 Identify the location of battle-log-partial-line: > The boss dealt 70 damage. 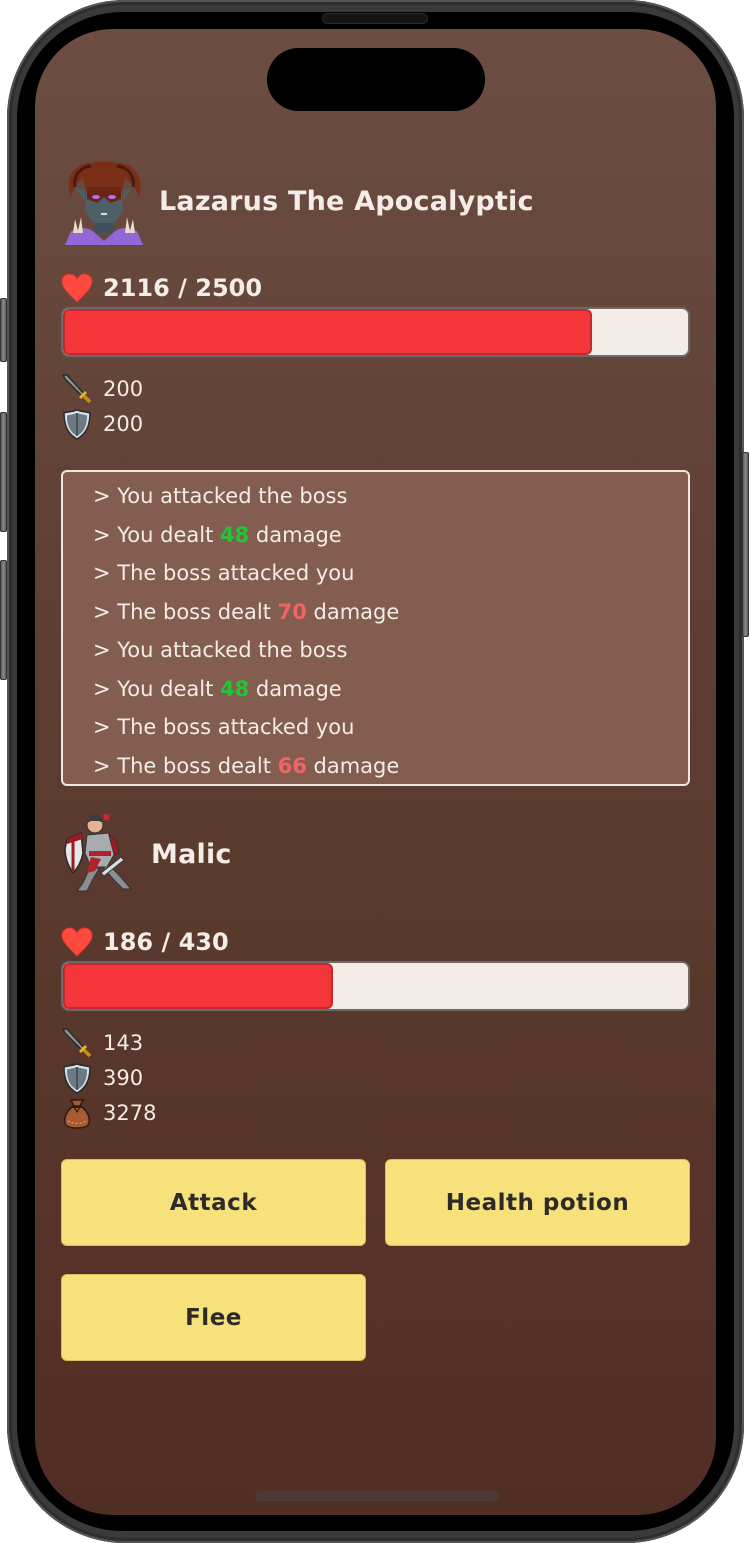
(245, 471).